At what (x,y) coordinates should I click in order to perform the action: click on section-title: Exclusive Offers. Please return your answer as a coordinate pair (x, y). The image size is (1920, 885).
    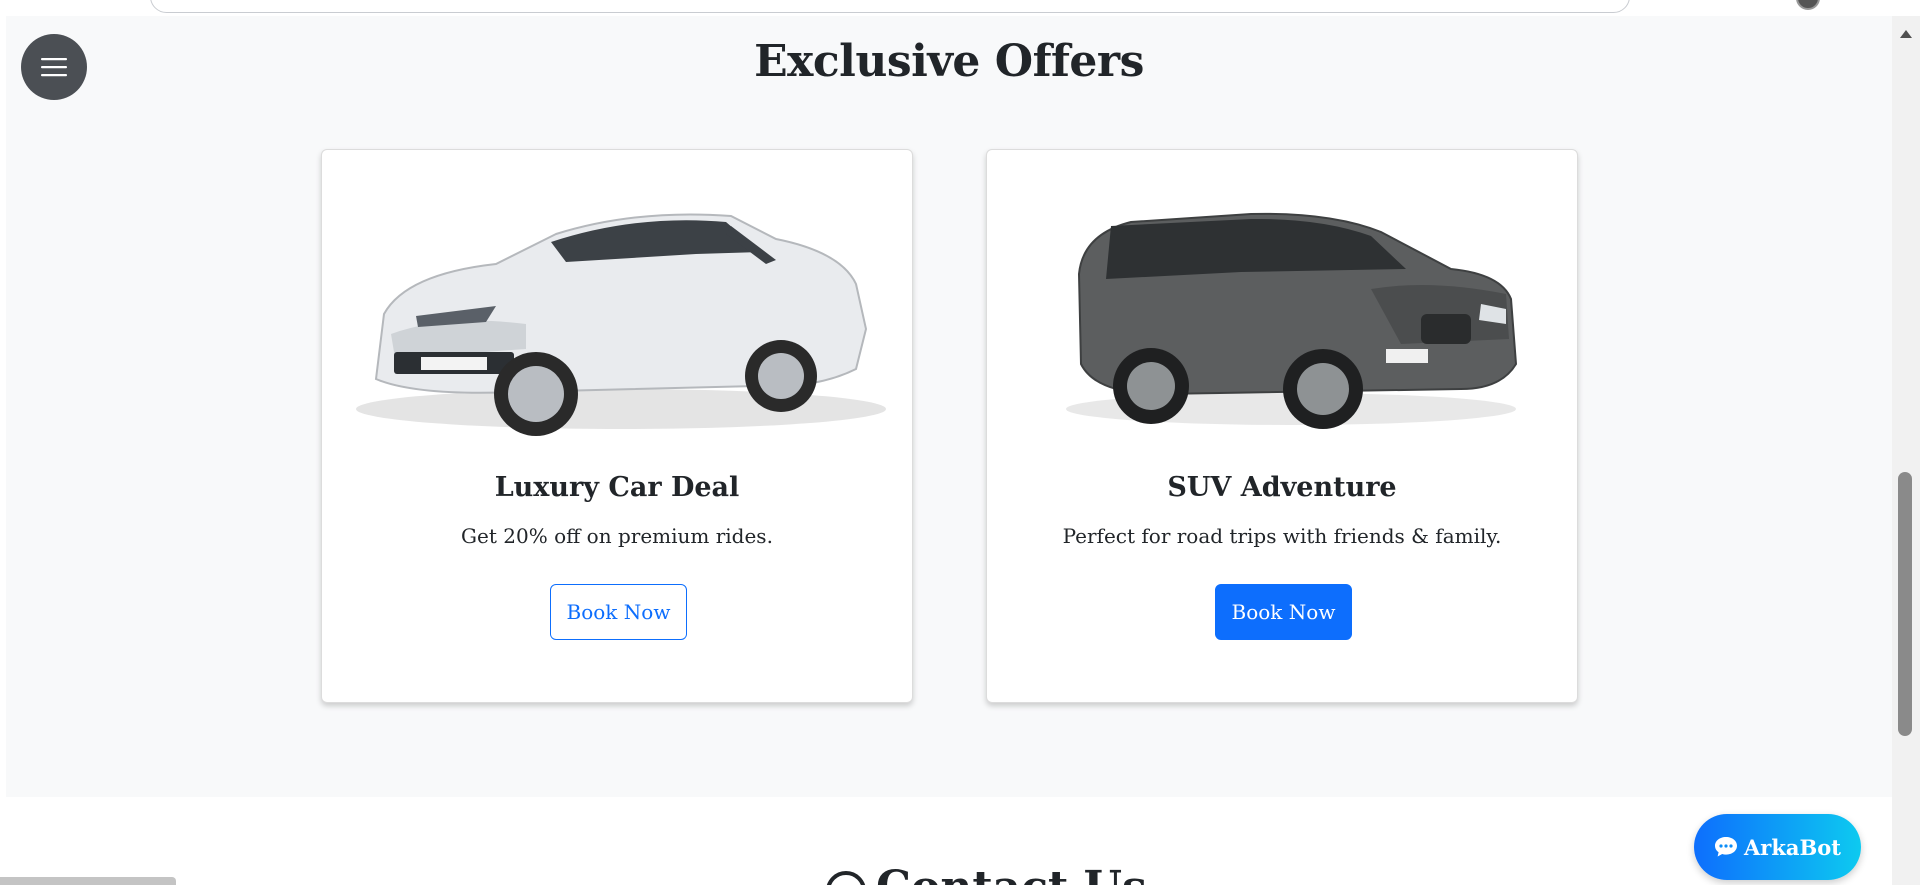
    Looking at the image, I should click on (949, 61).